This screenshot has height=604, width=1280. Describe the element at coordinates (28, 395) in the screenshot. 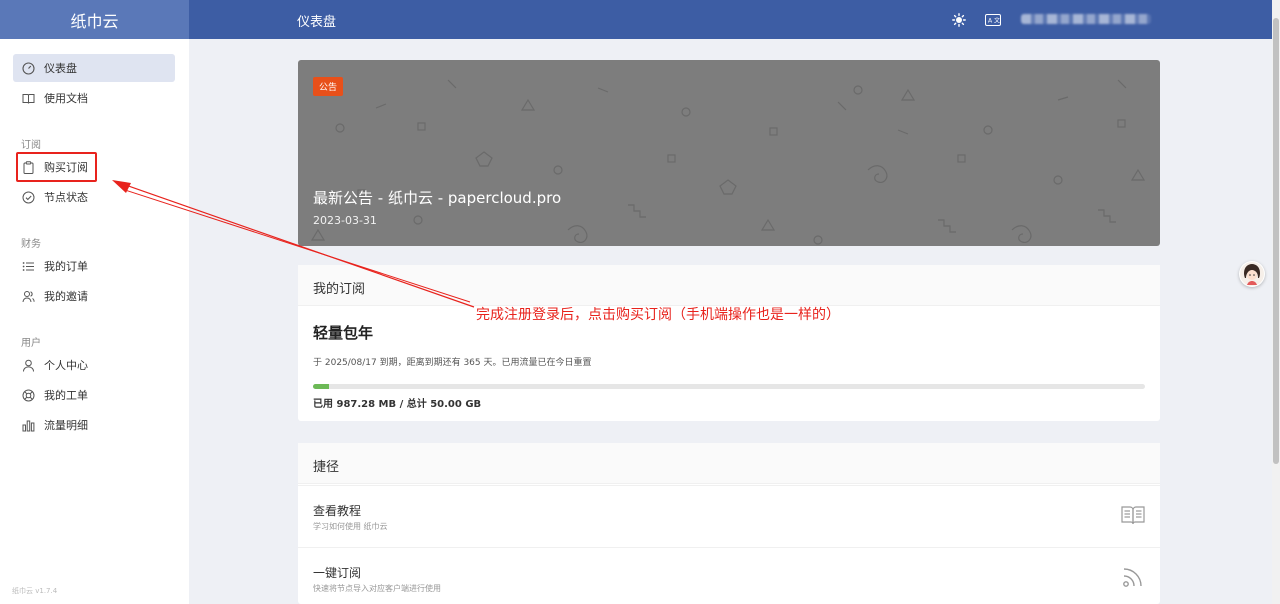

I see `lifebuoy-icon` at that location.